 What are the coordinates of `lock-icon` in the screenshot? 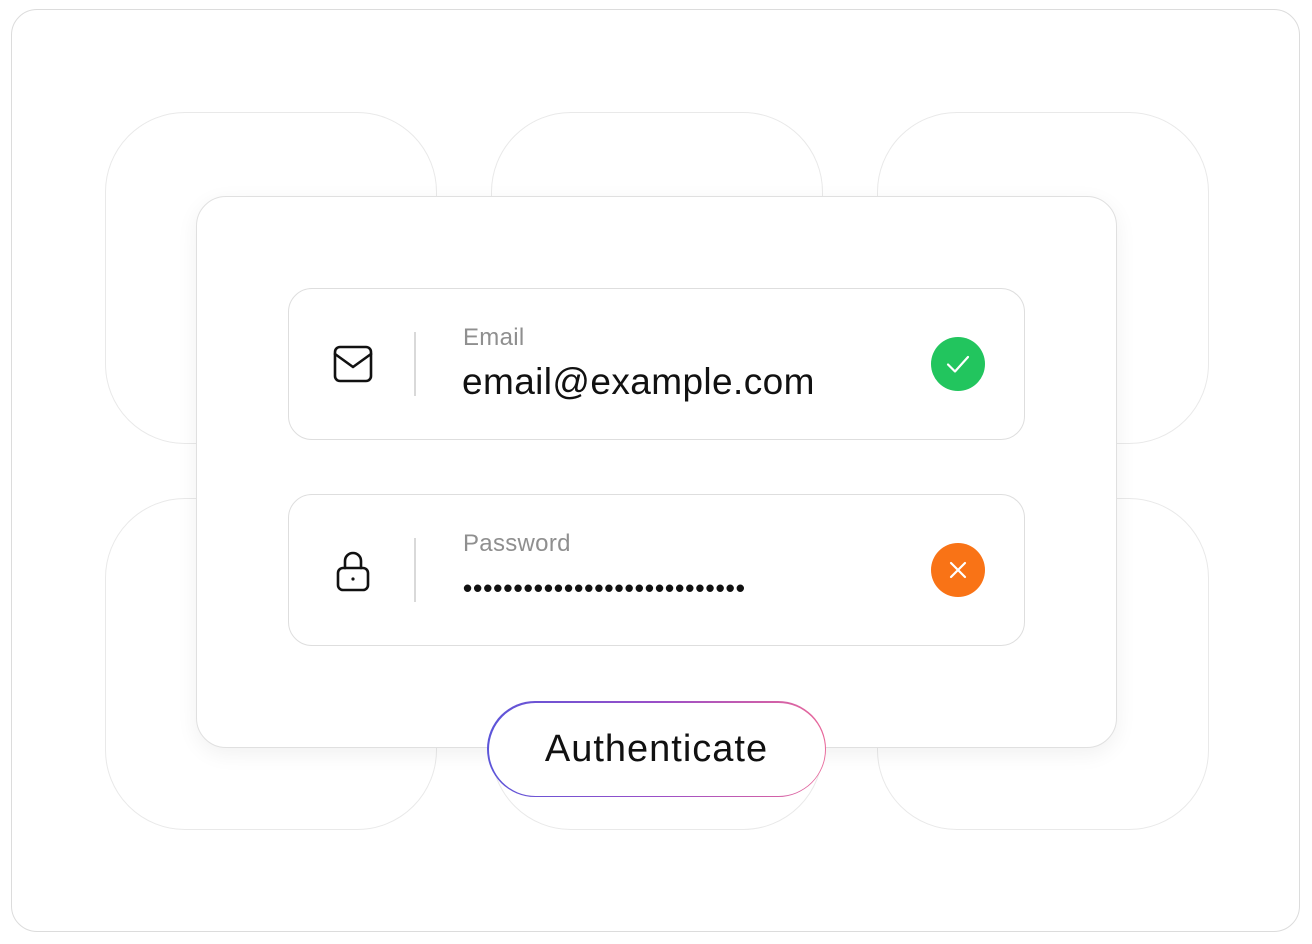 It's located at (353, 570).